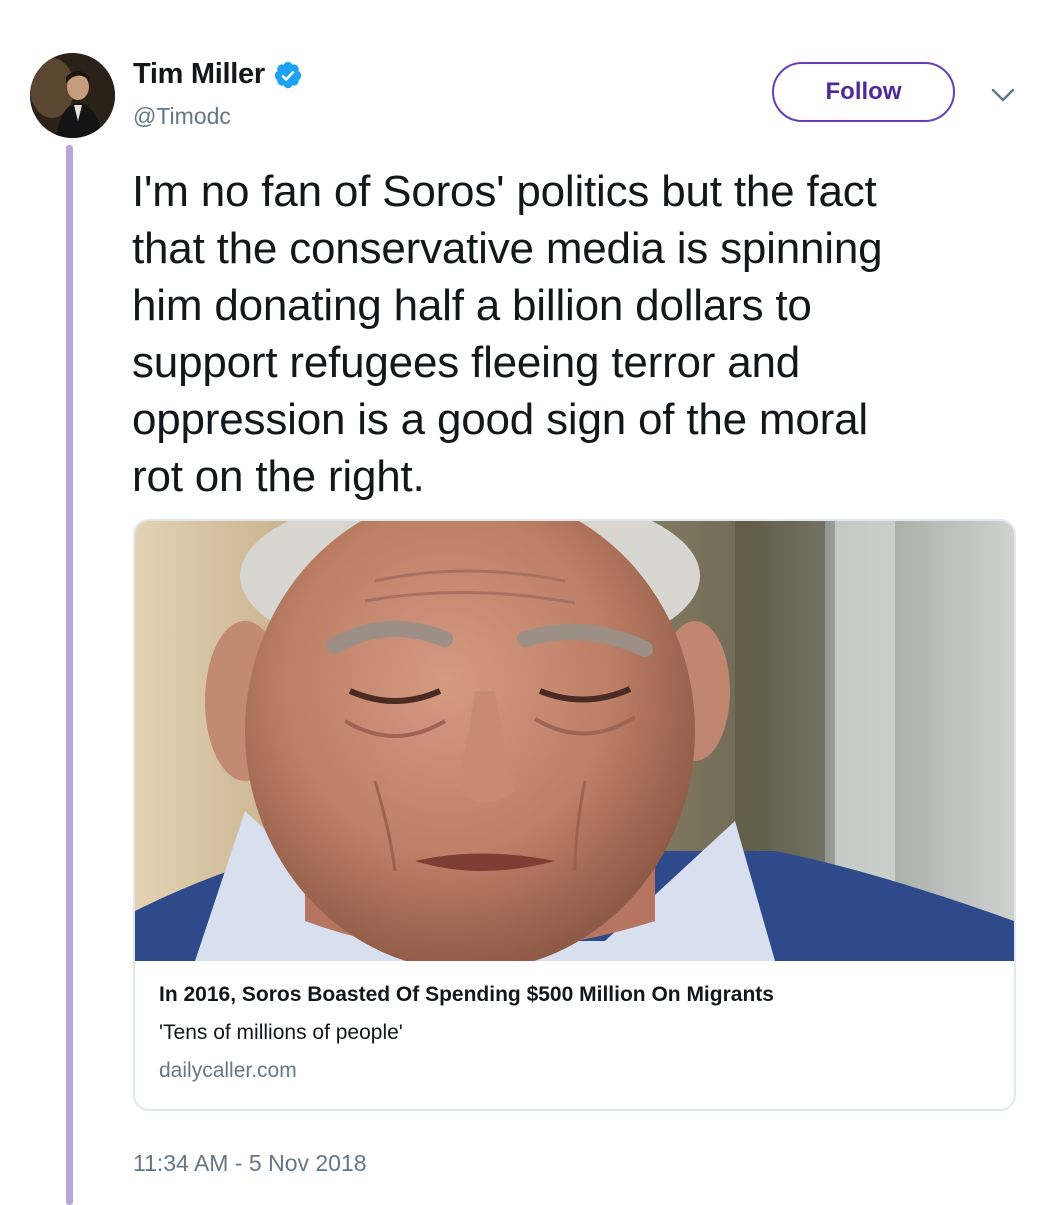 This screenshot has height=1205, width=1063. I want to click on tweet-text-line: rot on the right., so click(278, 476).